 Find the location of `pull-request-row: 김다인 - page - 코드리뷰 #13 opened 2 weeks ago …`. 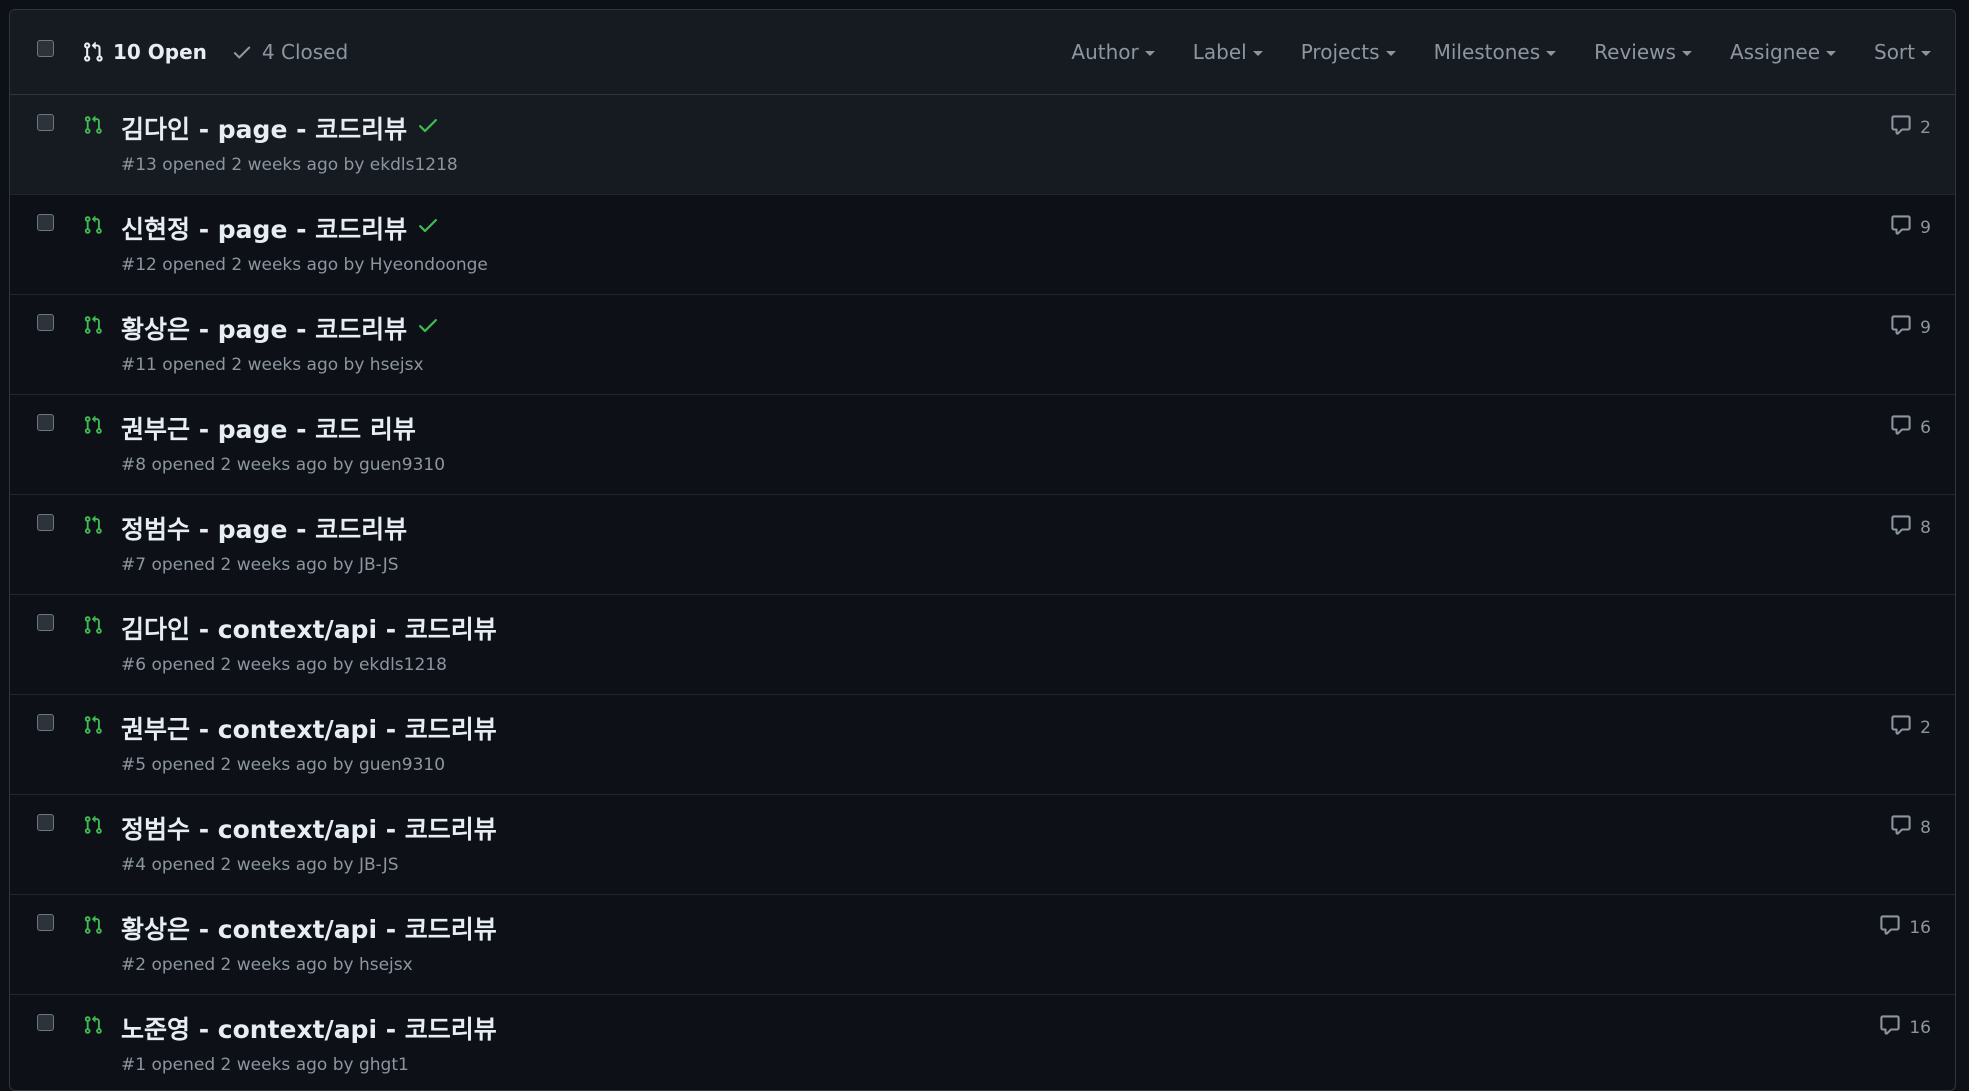

pull-request-row: 김다인 - page - 코드리뷰 #13 opened 2 weeks ago … is located at coordinates (982, 145).